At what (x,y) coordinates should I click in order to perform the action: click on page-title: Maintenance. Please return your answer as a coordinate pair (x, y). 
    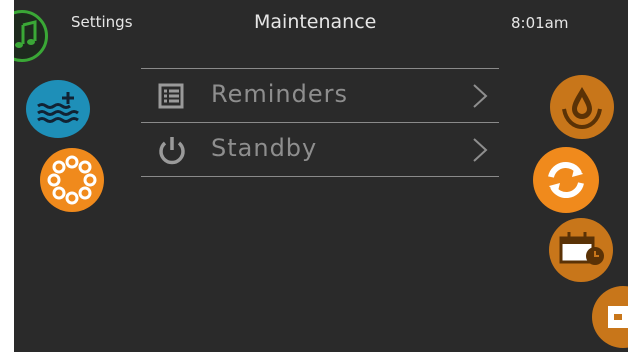
    Looking at the image, I should click on (315, 22).